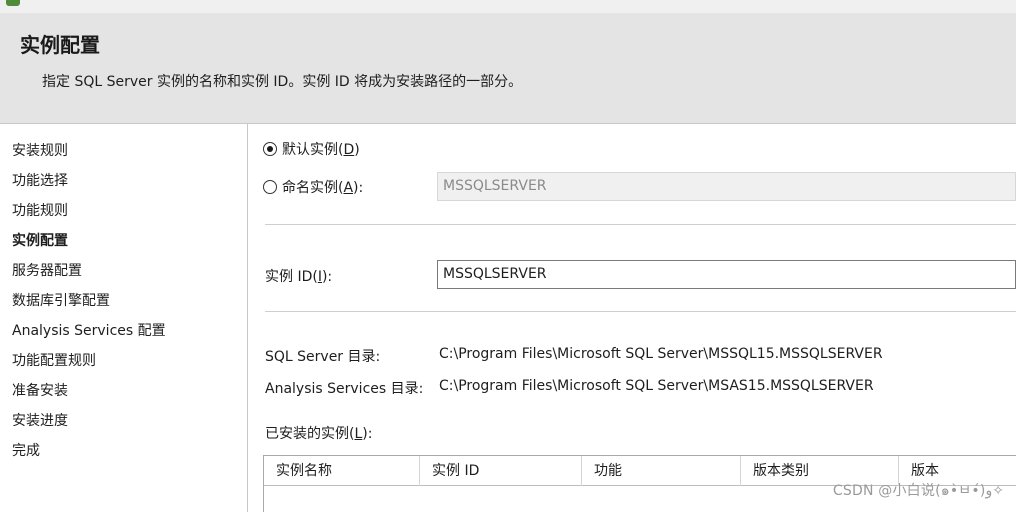 The width and height of the screenshot is (1016, 512). I want to click on page-title: 实例配置, so click(60, 45).